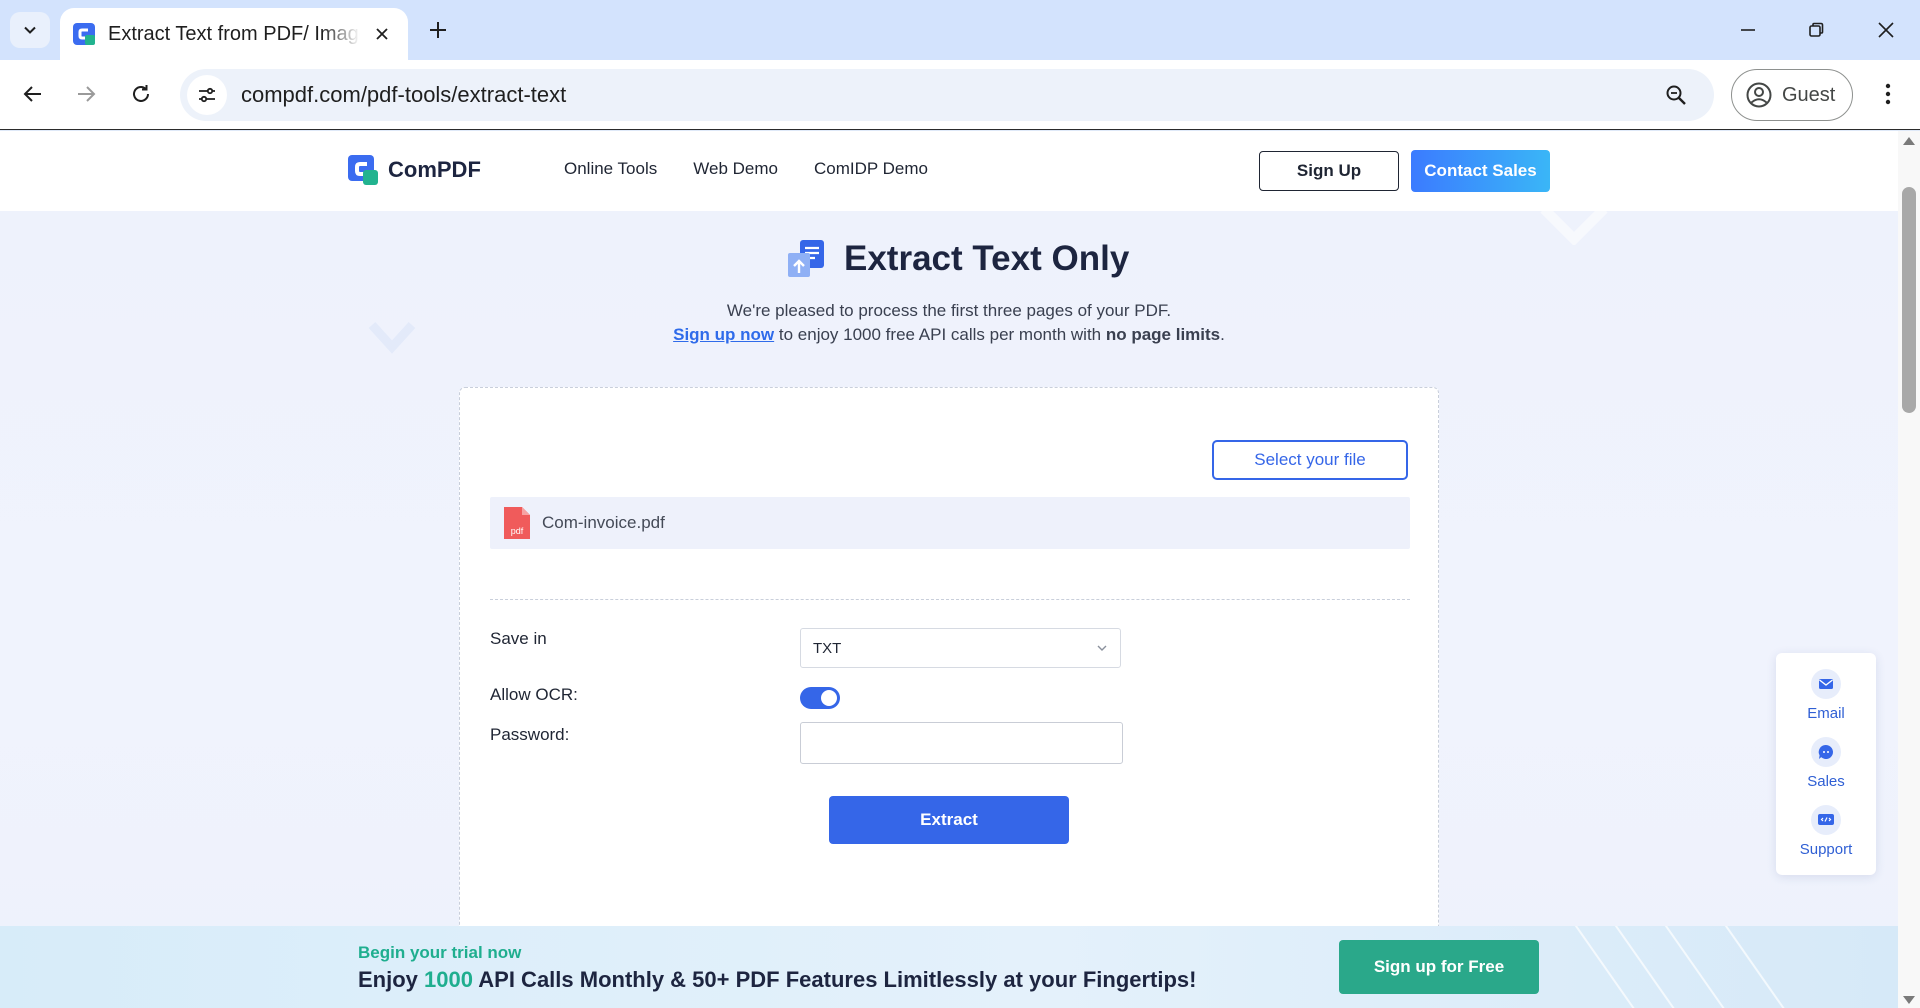  Describe the element at coordinates (1826, 781) in the screenshot. I see `support-sales-label: Sales` at that location.